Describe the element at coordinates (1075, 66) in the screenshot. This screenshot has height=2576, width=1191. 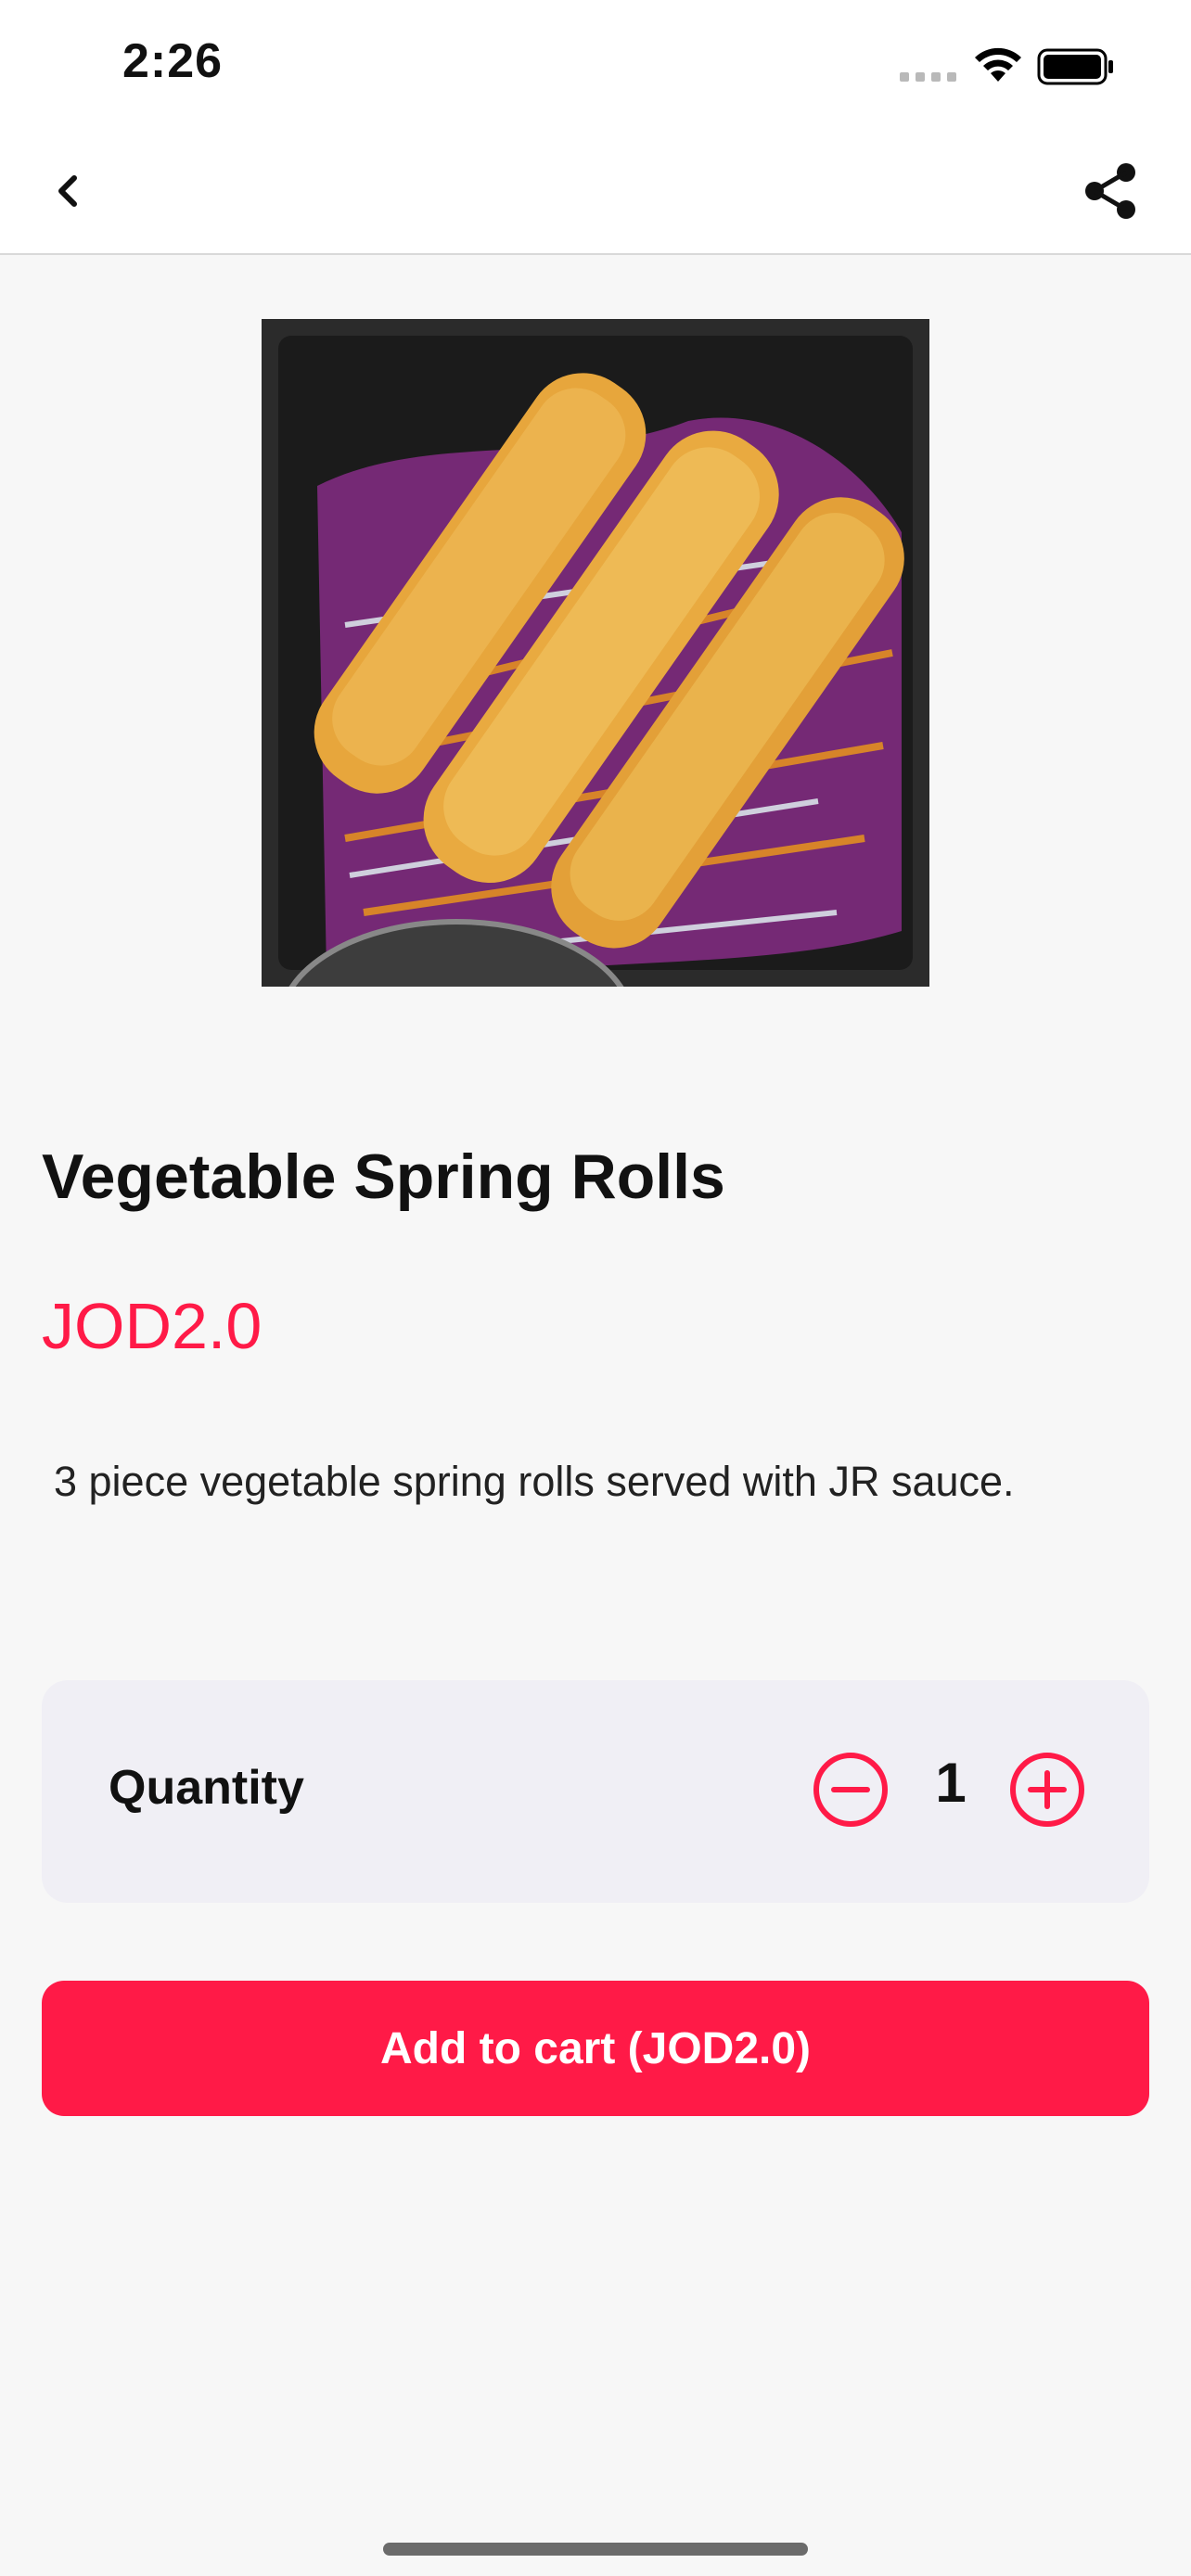
I see `battery-icon` at that location.